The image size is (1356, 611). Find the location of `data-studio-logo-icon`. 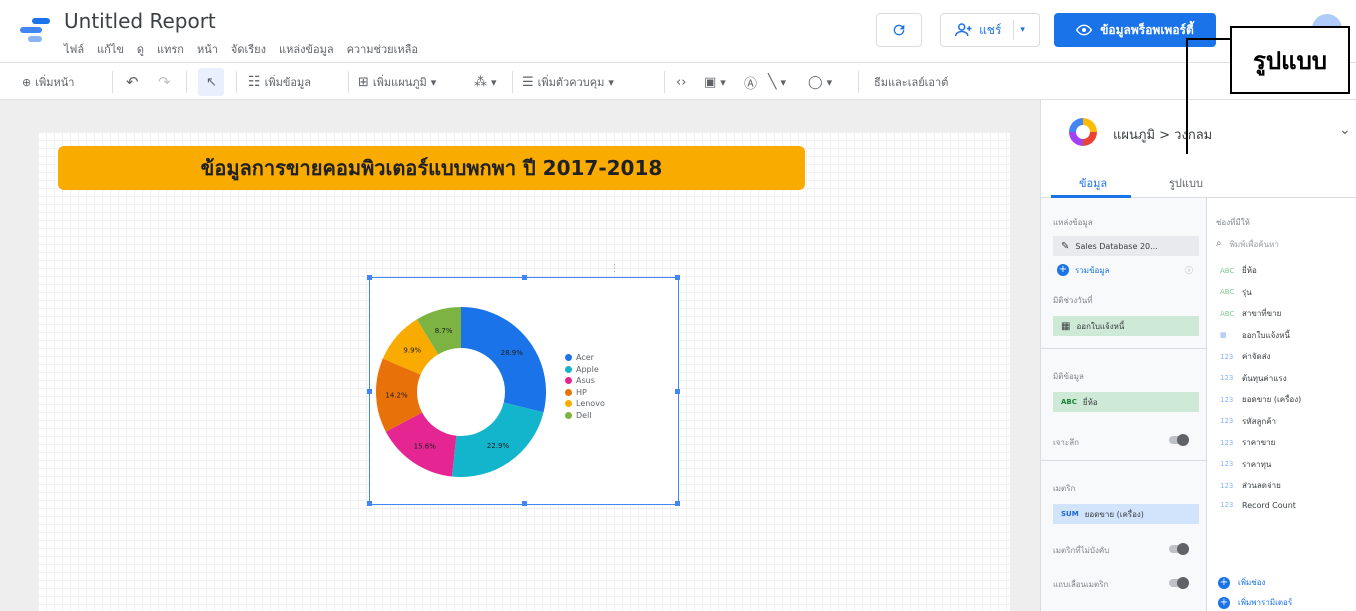

data-studio-logo-icon is located at coordinates (35, 30).